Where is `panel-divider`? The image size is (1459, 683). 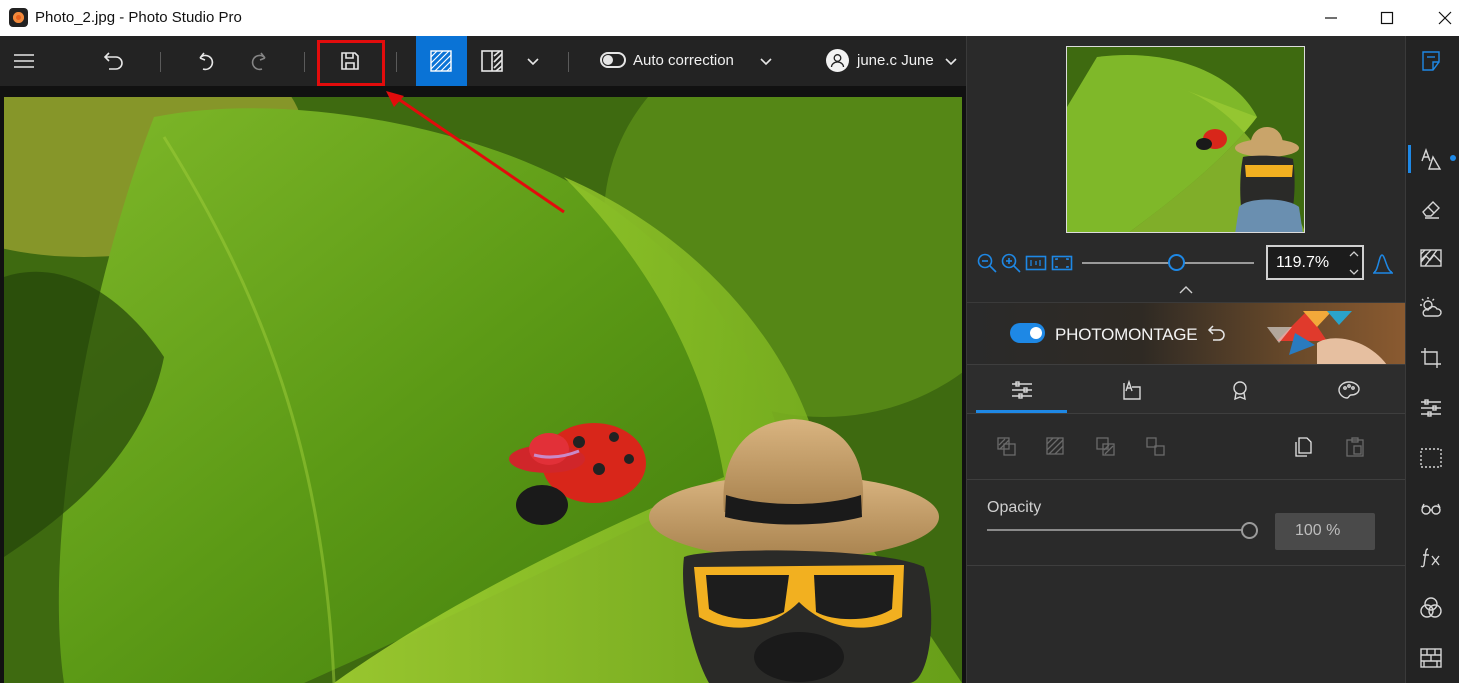
panel-divider is located at coordinates (1186, 565).